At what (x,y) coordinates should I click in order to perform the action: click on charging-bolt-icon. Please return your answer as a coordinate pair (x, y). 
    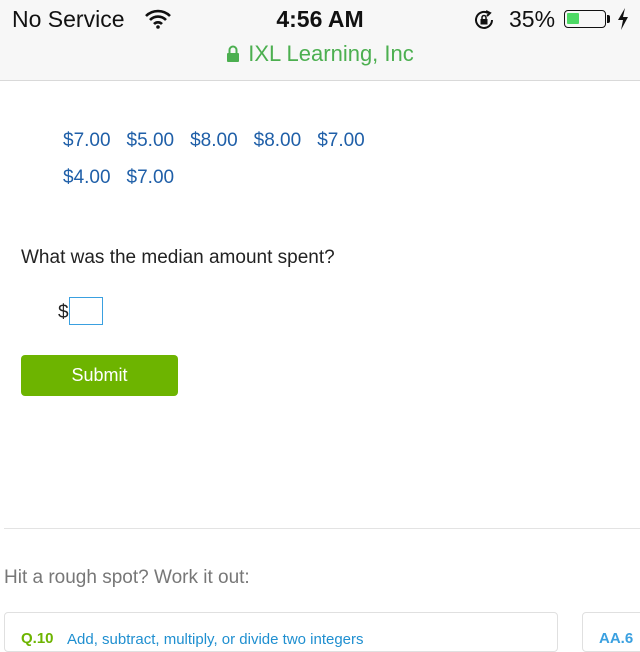
    Looking at the image, I should click on (623, 21).